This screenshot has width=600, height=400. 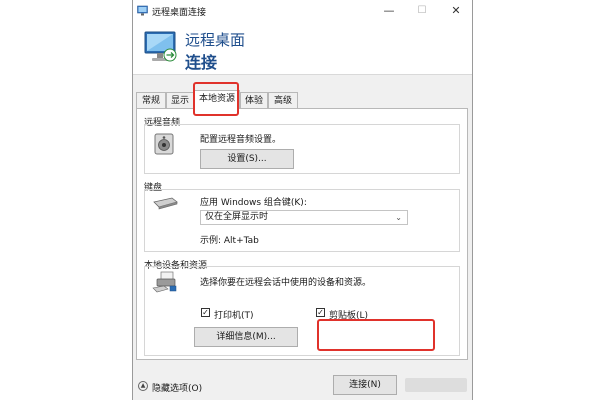 What do you see at coordinates (179, 13) in the screenshot?
I see `window-title: 远程桌面连接` at bounding box center [179, 13].